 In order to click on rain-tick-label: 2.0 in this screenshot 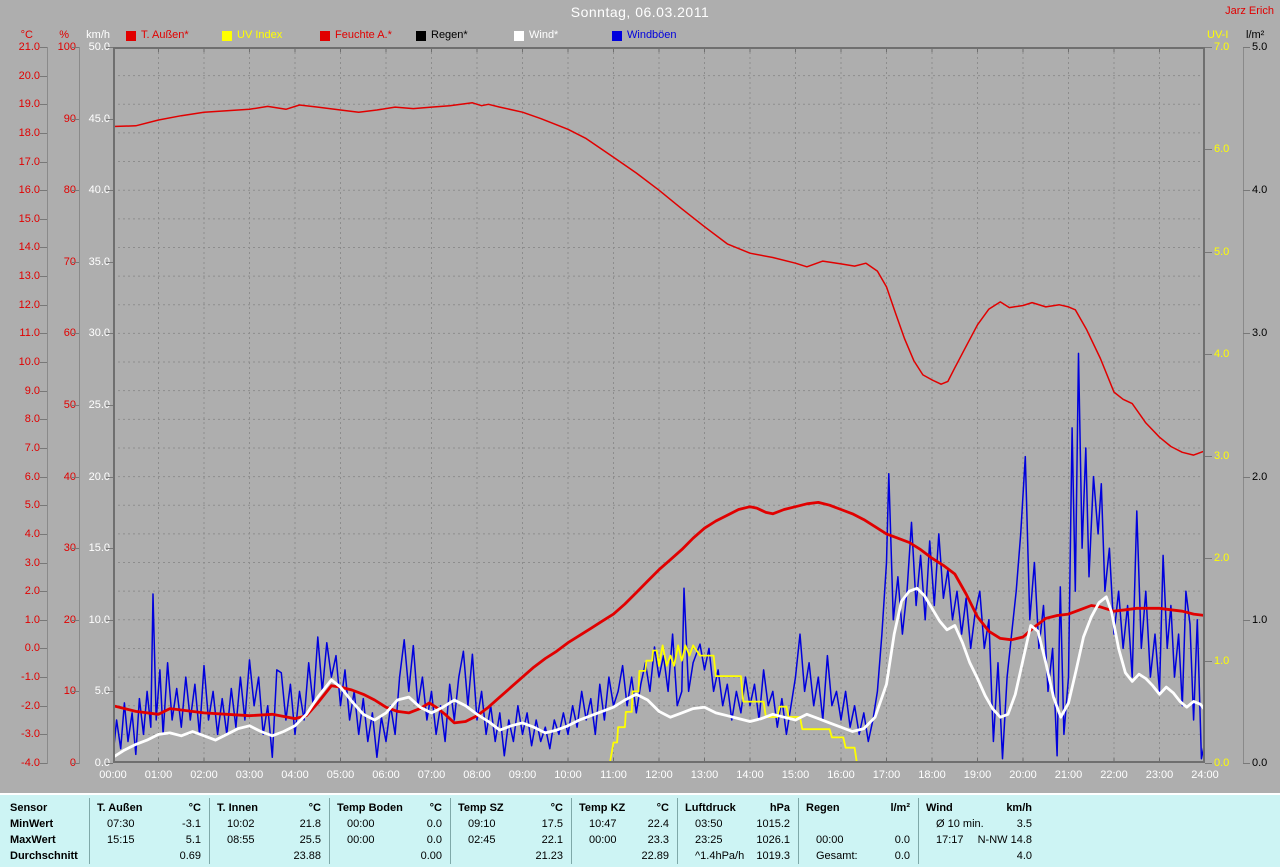, I will do `click(1260, 476)`.